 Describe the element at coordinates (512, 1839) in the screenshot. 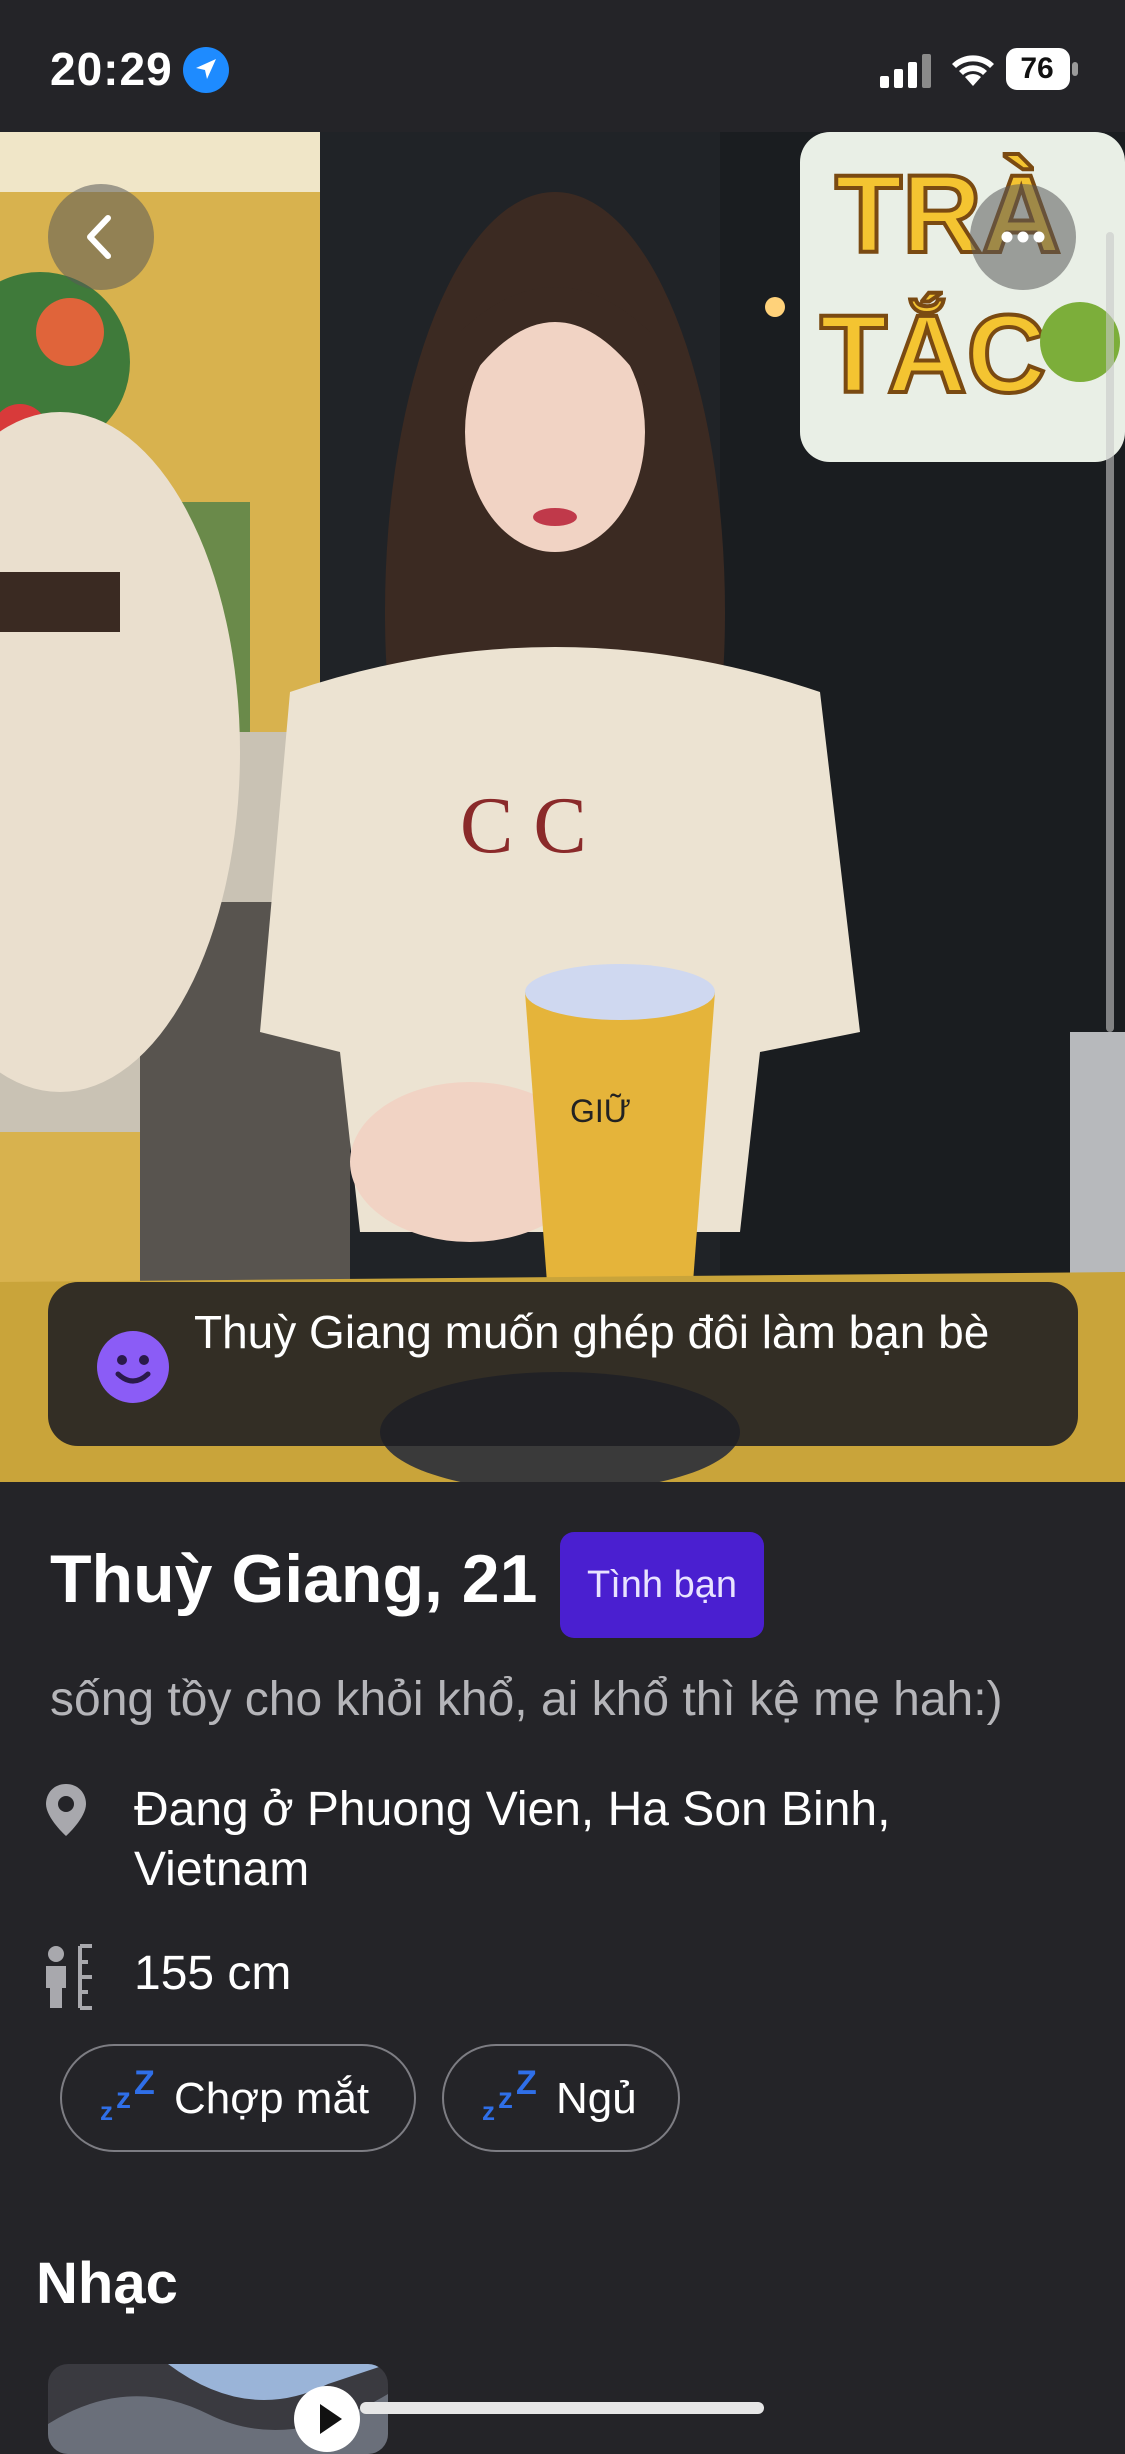

I see `profile-location: Đang ở Phuong Vien, Ha Son Binh, Vietnam` at that location.